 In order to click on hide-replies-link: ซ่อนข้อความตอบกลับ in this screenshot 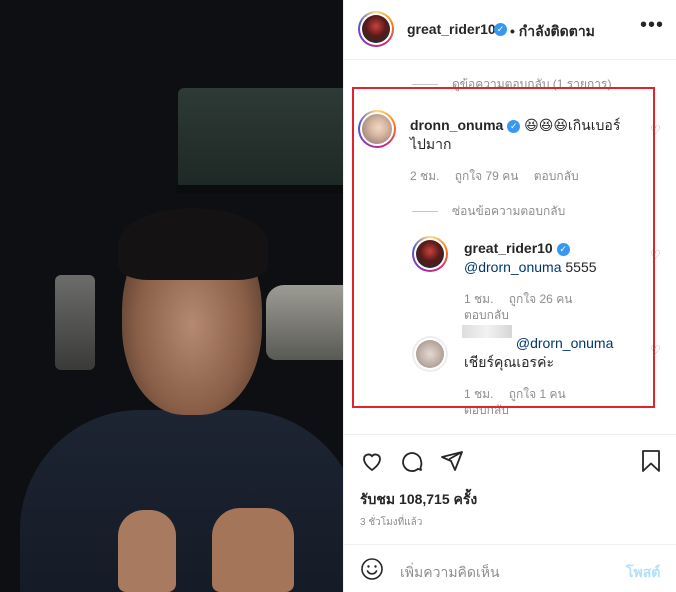, I will do `click(488, 211)`.